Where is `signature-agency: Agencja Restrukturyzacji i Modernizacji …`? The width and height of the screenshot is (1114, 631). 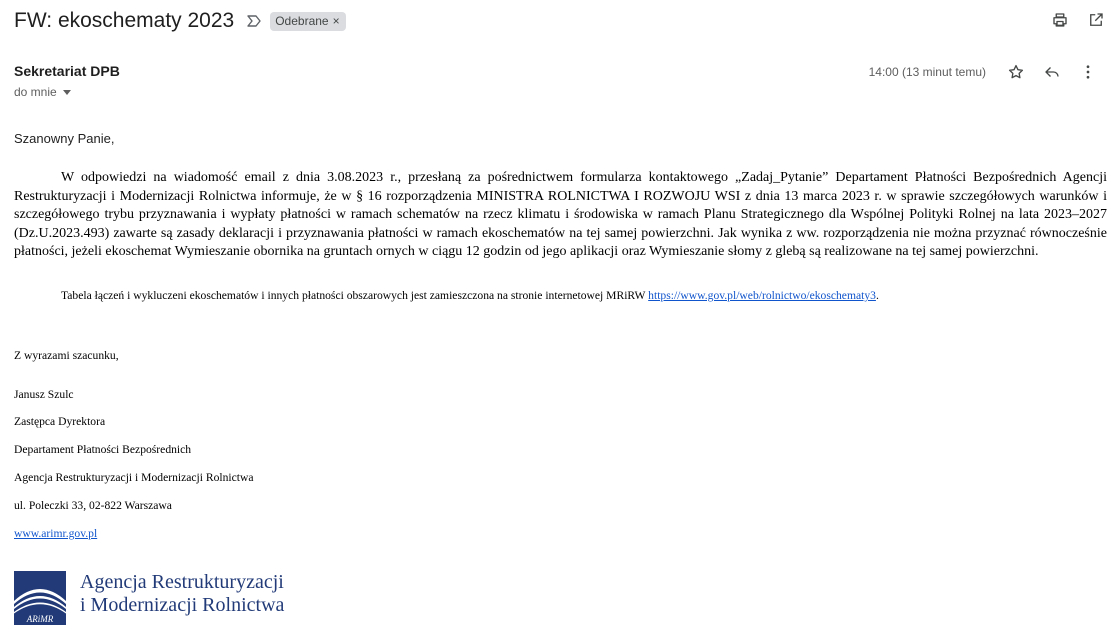 signature-agency: Agencja Restrukturyzacji i Modernizacji … is located at coordinates (134, 477).